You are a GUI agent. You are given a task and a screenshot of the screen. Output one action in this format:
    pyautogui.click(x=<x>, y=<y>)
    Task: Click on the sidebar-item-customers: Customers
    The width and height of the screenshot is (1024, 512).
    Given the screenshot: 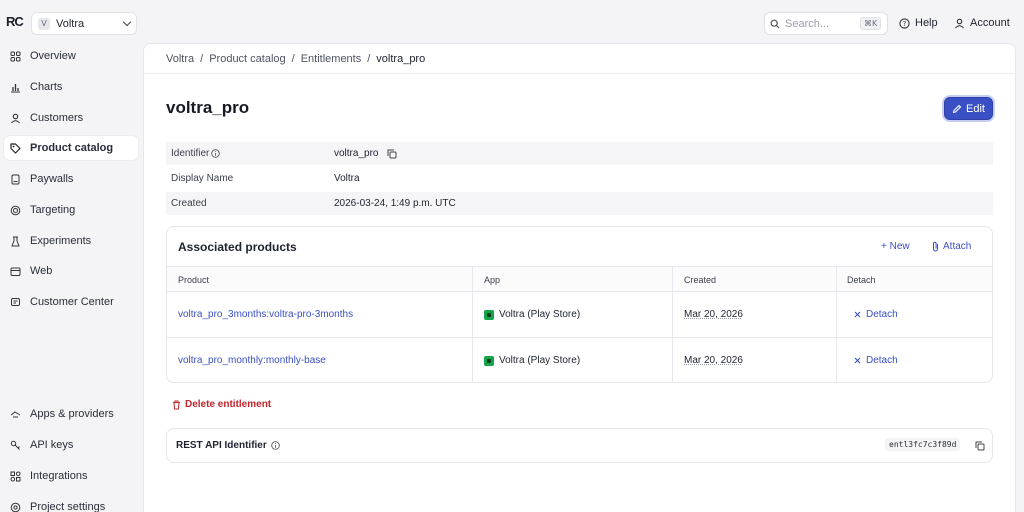 What is the action you would take?
    pyautogui.click(x=71, y=118)
    